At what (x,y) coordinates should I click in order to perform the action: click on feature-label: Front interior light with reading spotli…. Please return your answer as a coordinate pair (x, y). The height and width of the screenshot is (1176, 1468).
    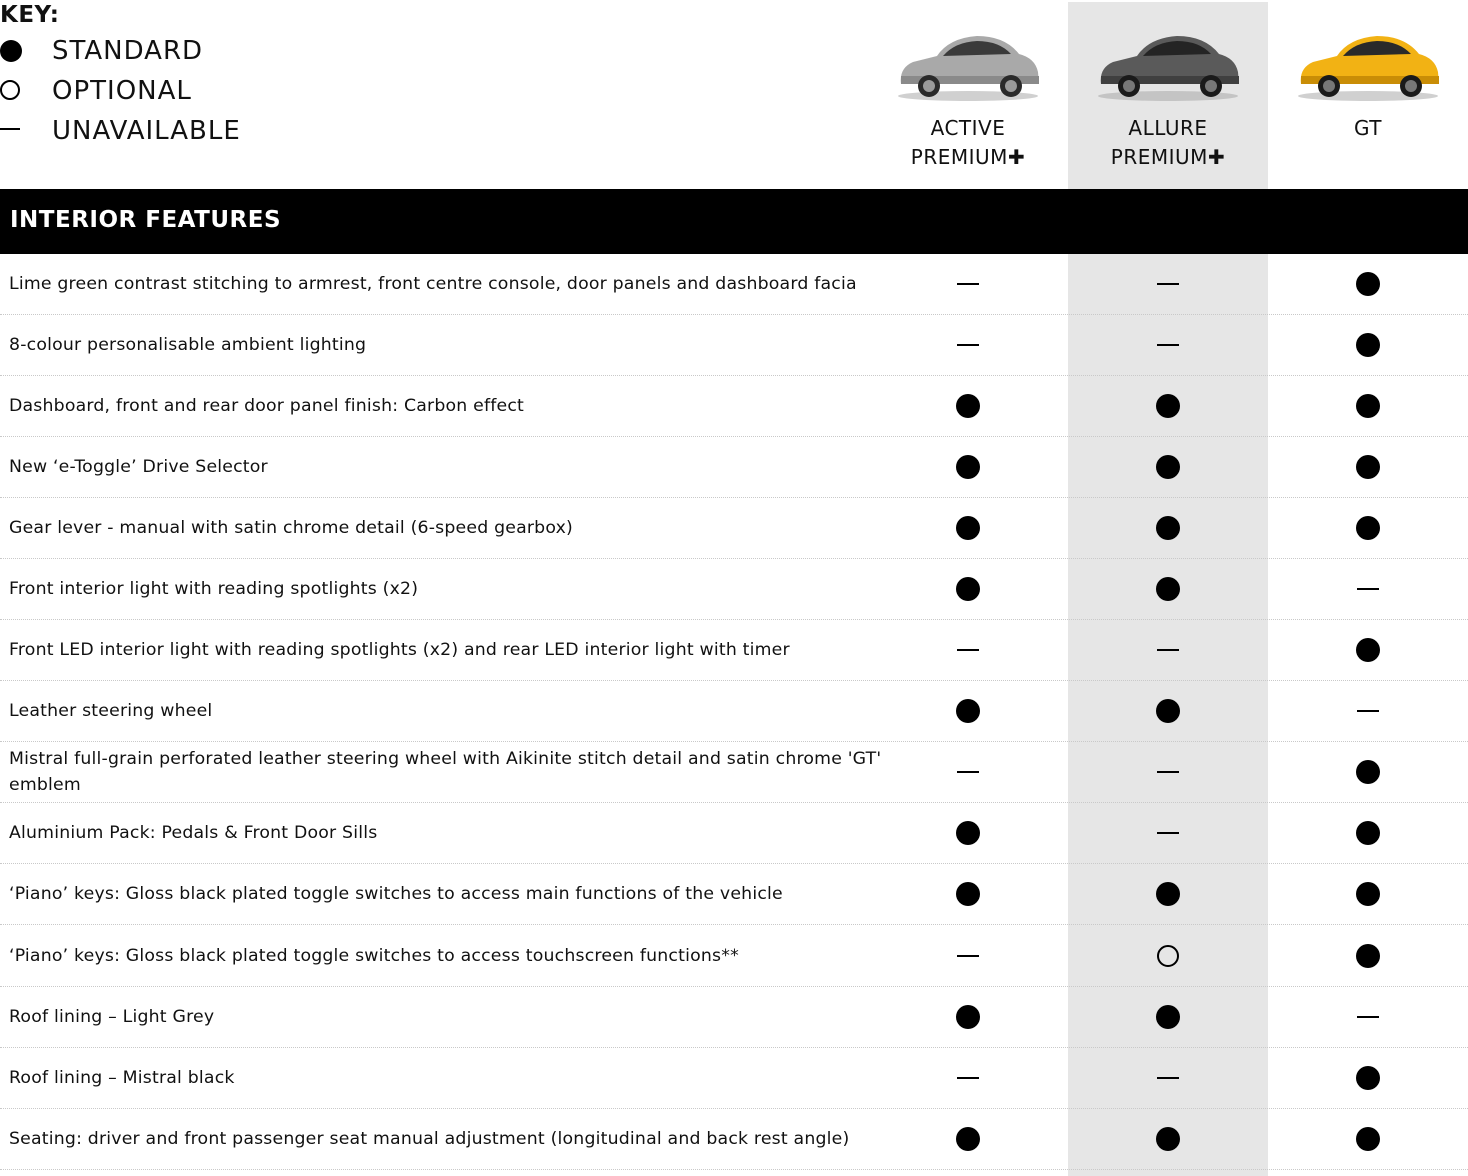
    Looking at the image, I should click on (214, 589).